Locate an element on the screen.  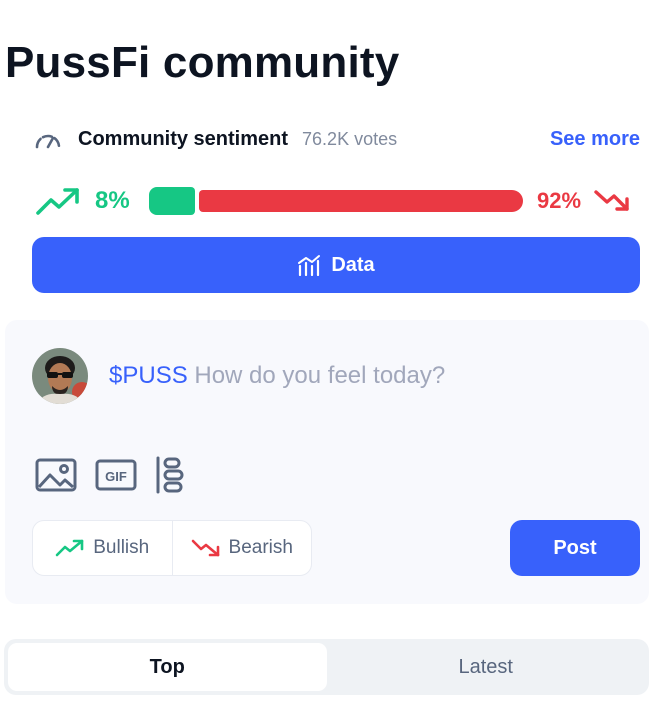
bullish-button: Bullish is located at coordinates (102, 548).